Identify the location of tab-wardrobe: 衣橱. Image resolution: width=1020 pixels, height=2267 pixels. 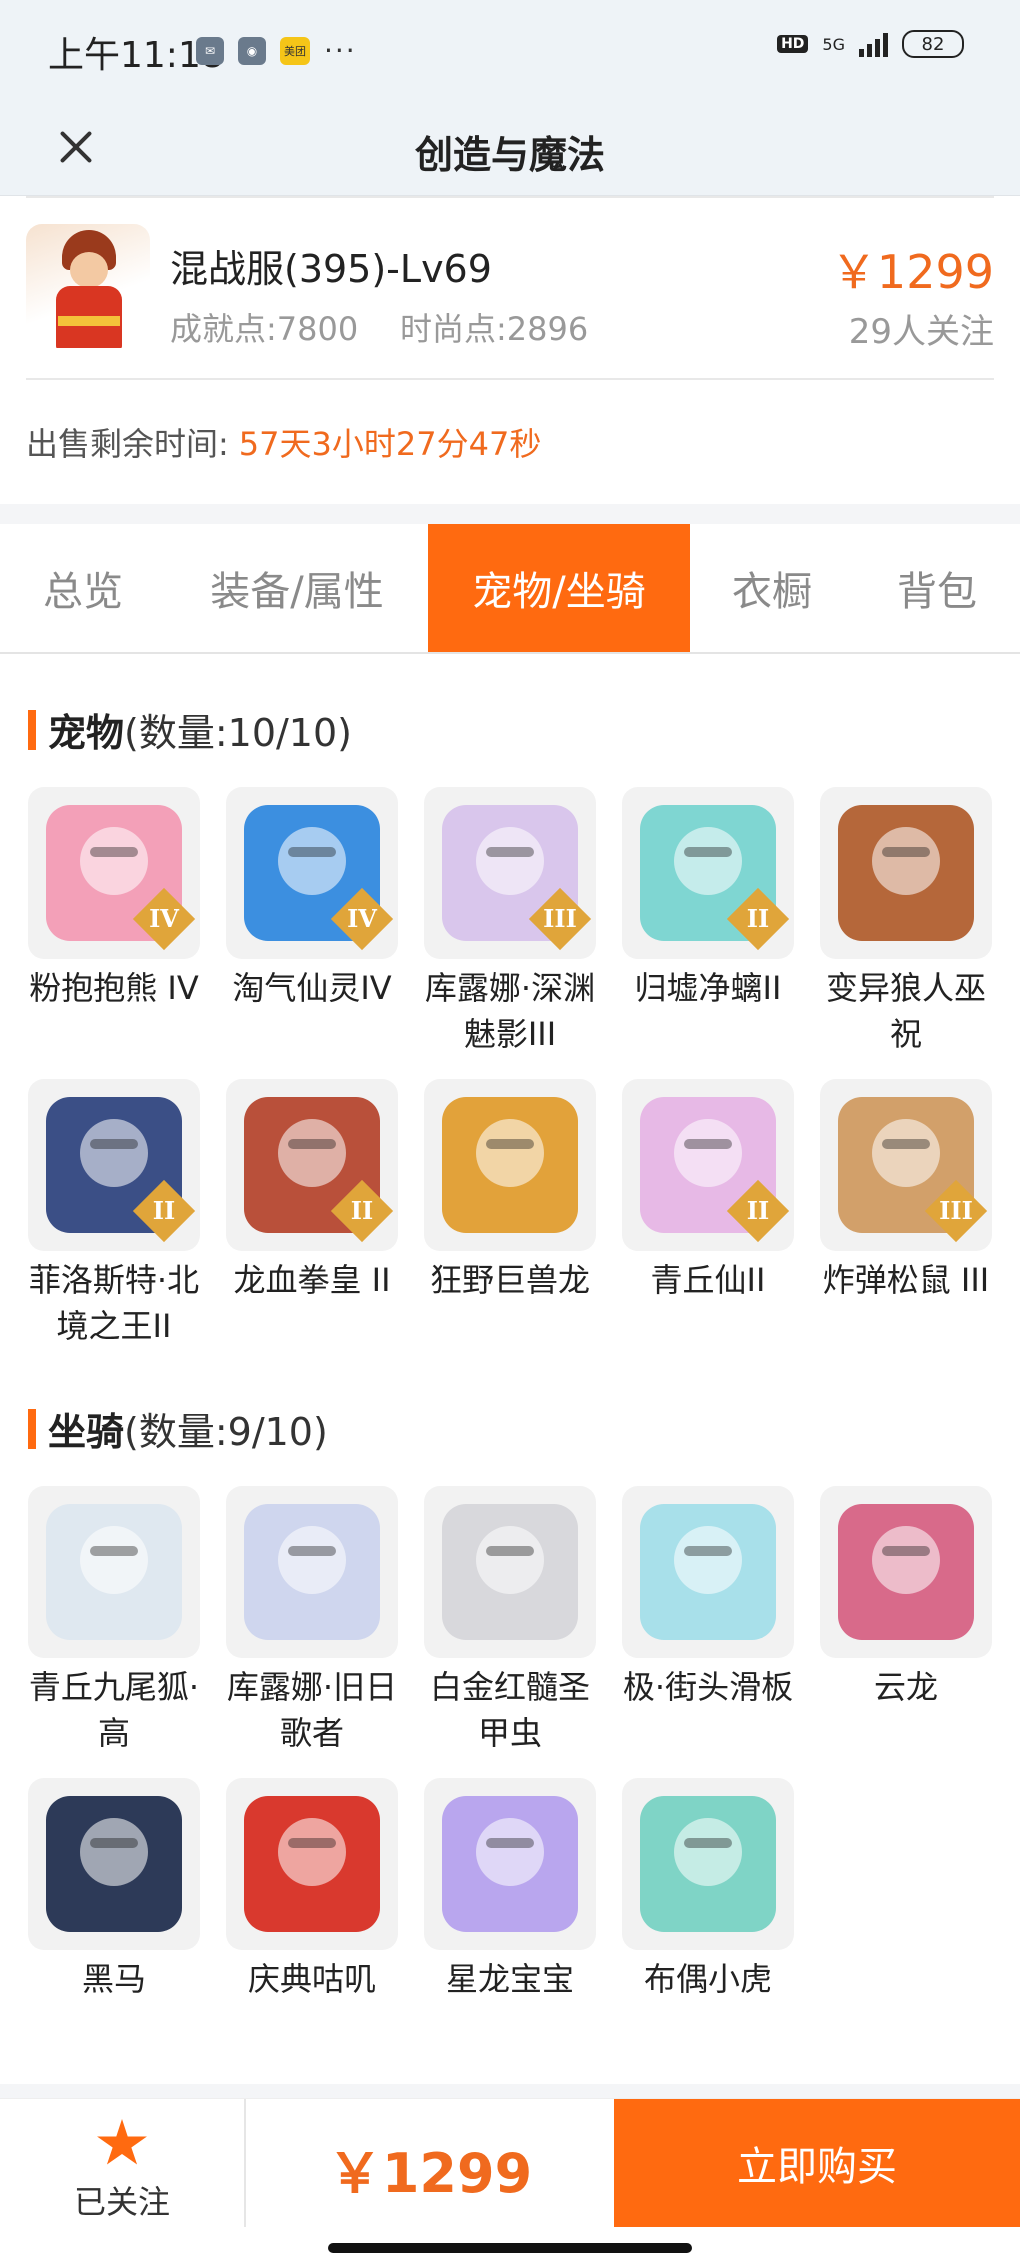
(772, 588).